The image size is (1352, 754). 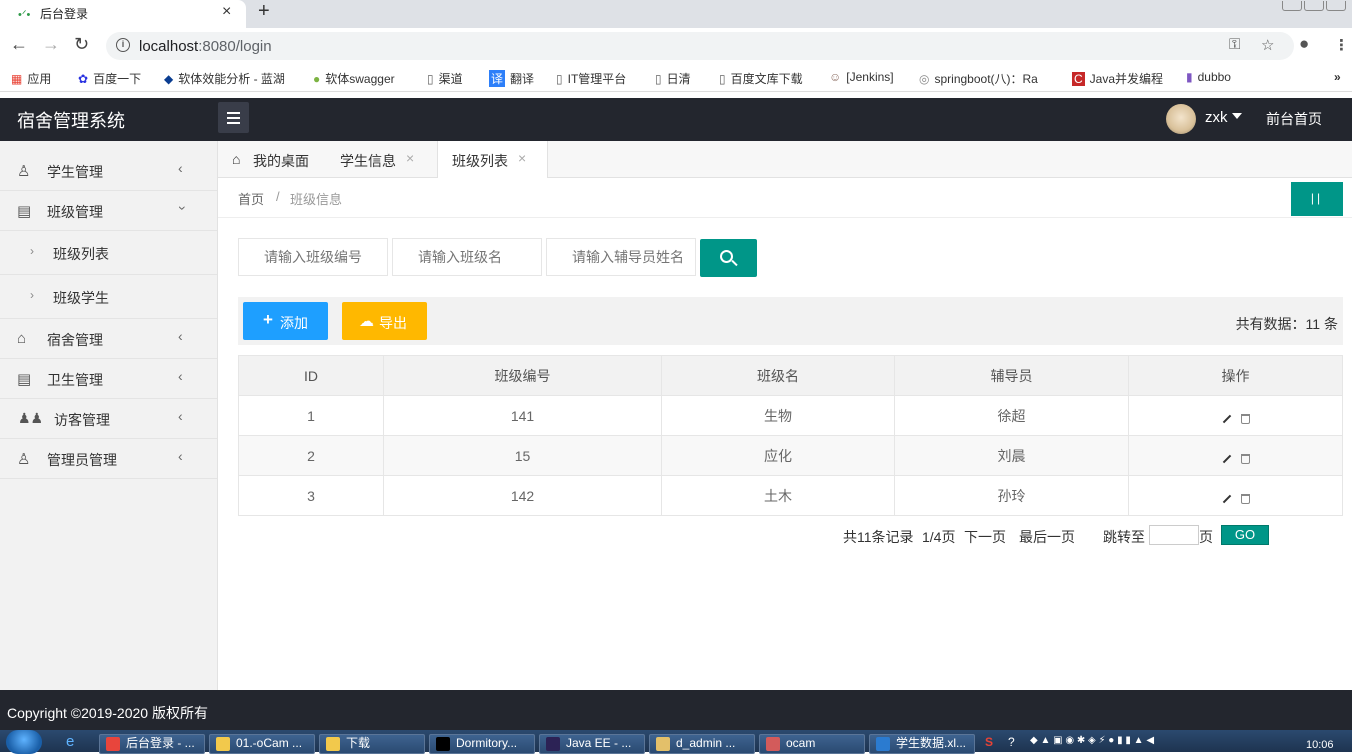 What do you see at coordinates (511, 78) in the screenshot?
I see `bookmark-item: 译翻译` at bounding box center [511, 78].